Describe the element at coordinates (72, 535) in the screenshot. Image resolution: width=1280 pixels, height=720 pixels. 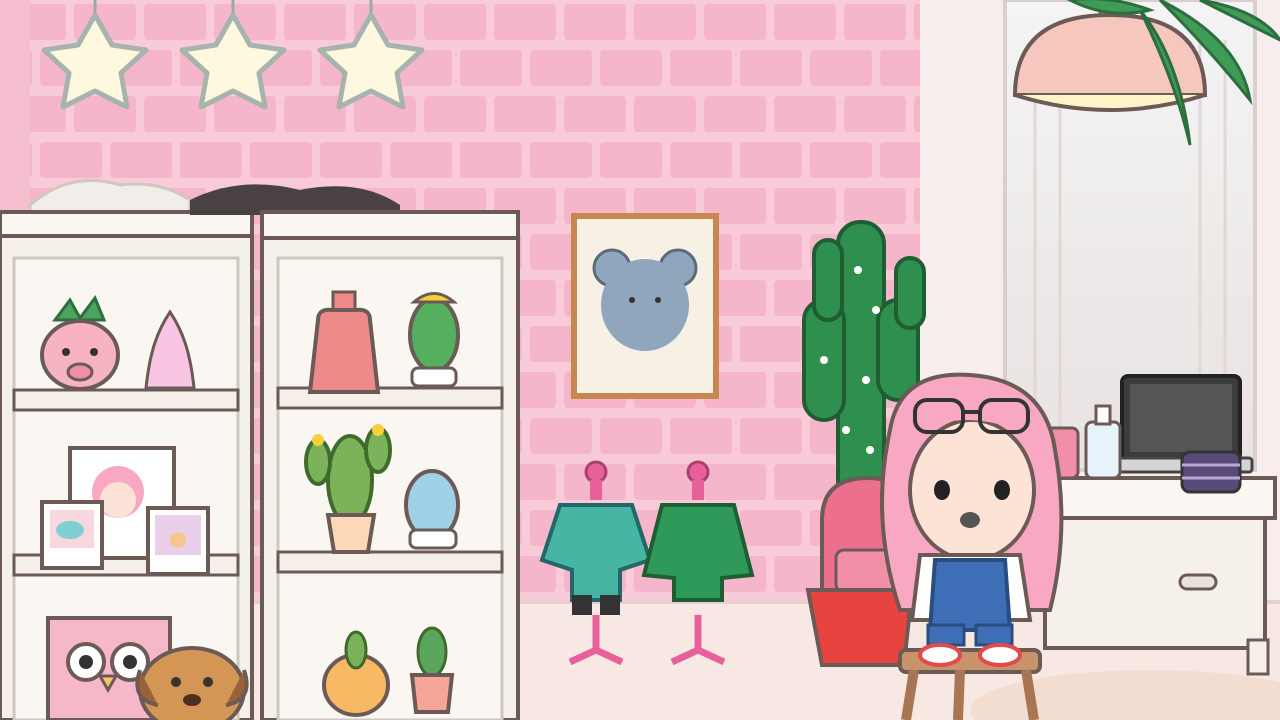
I see `polaroid-macarons` at that location.